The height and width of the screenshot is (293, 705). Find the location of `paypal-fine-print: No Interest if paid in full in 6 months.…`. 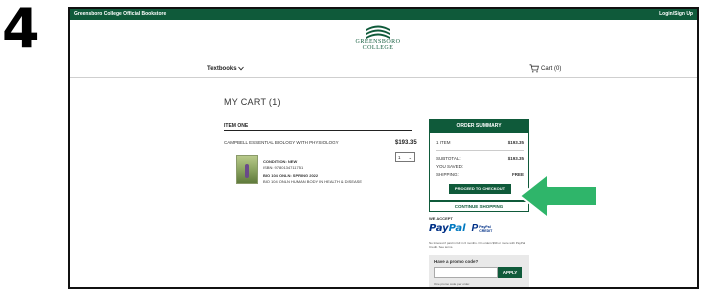

paypal-fine-print: No Interest if paid in full in 6 months.… is located at coordinates (477, 245).